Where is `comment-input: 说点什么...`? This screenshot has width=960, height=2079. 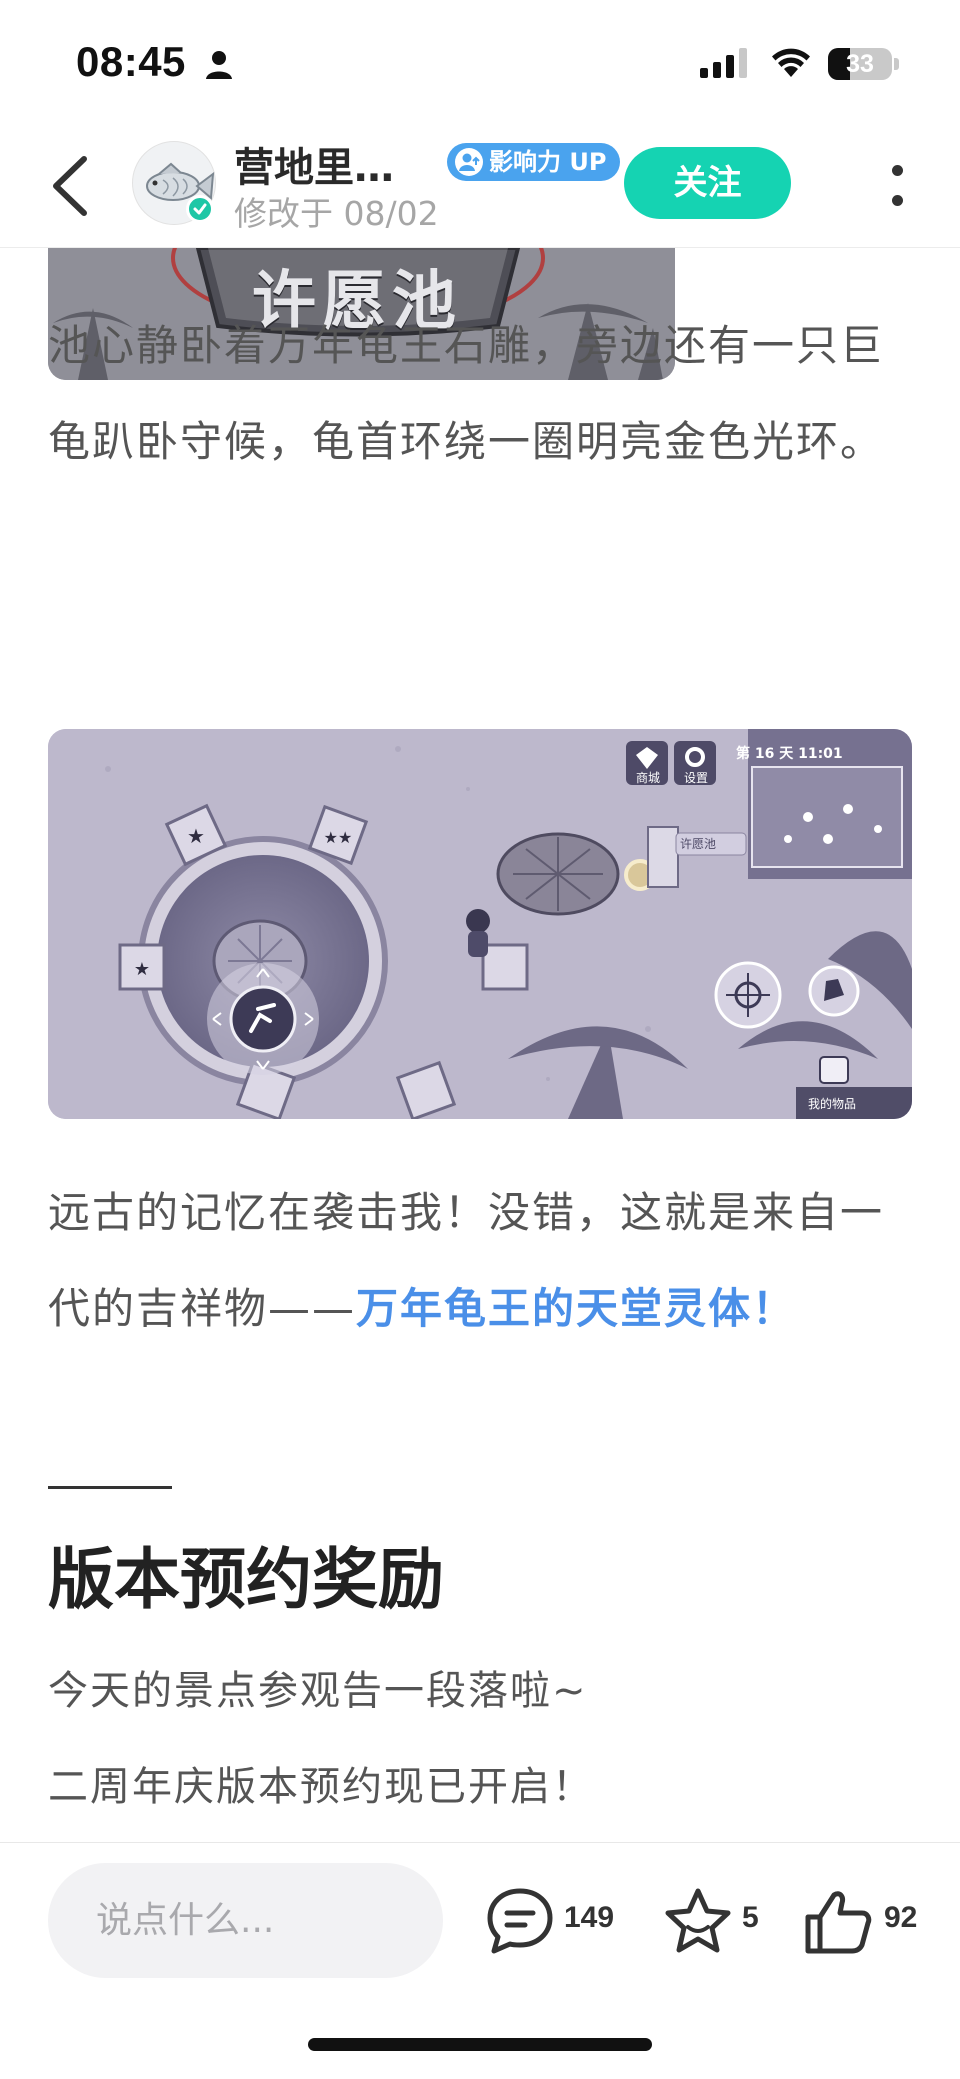
comment-input: 说点什么... is located at coordinates (245, 1920).